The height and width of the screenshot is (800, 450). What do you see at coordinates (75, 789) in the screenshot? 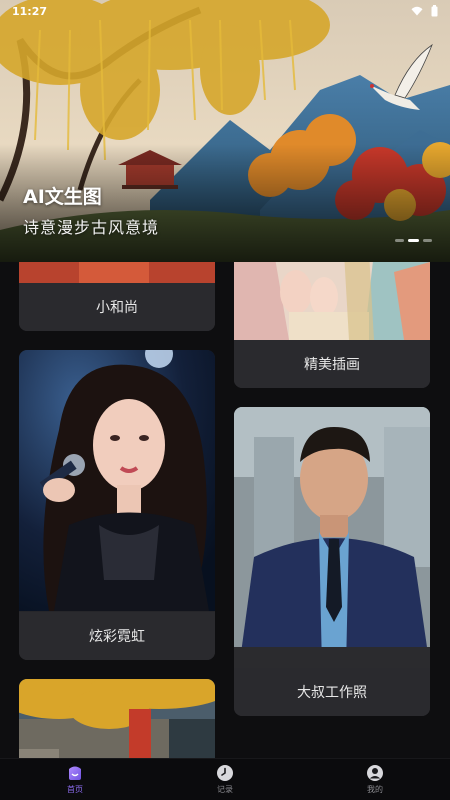
I see `nav-label-home: 首页` at bounding box center [75, 789].